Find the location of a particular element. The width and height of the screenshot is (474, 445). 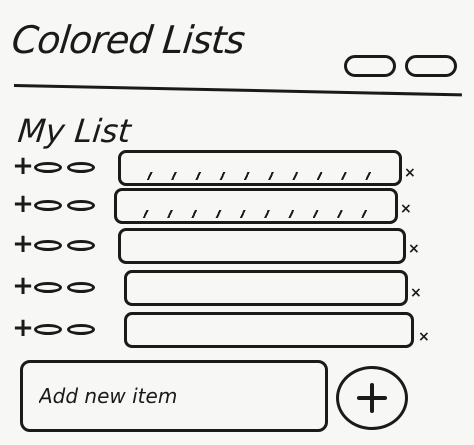

add-item-button is located at coordinates (372, 398).